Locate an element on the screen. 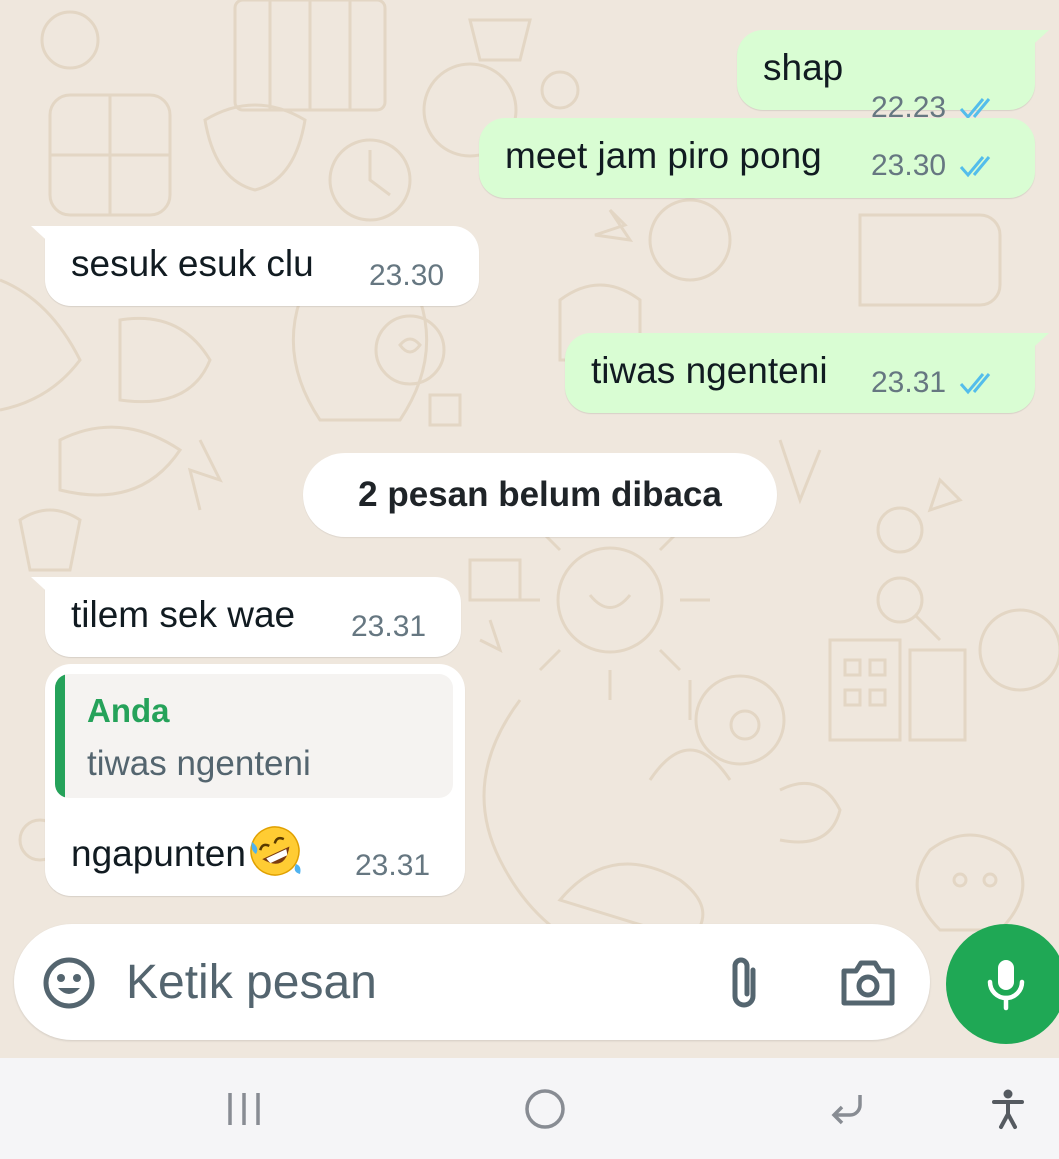 The width and height of the screenshot is (1059, 1159). outgoing-message: shap 22.23 is located at coordinates (893, 77).